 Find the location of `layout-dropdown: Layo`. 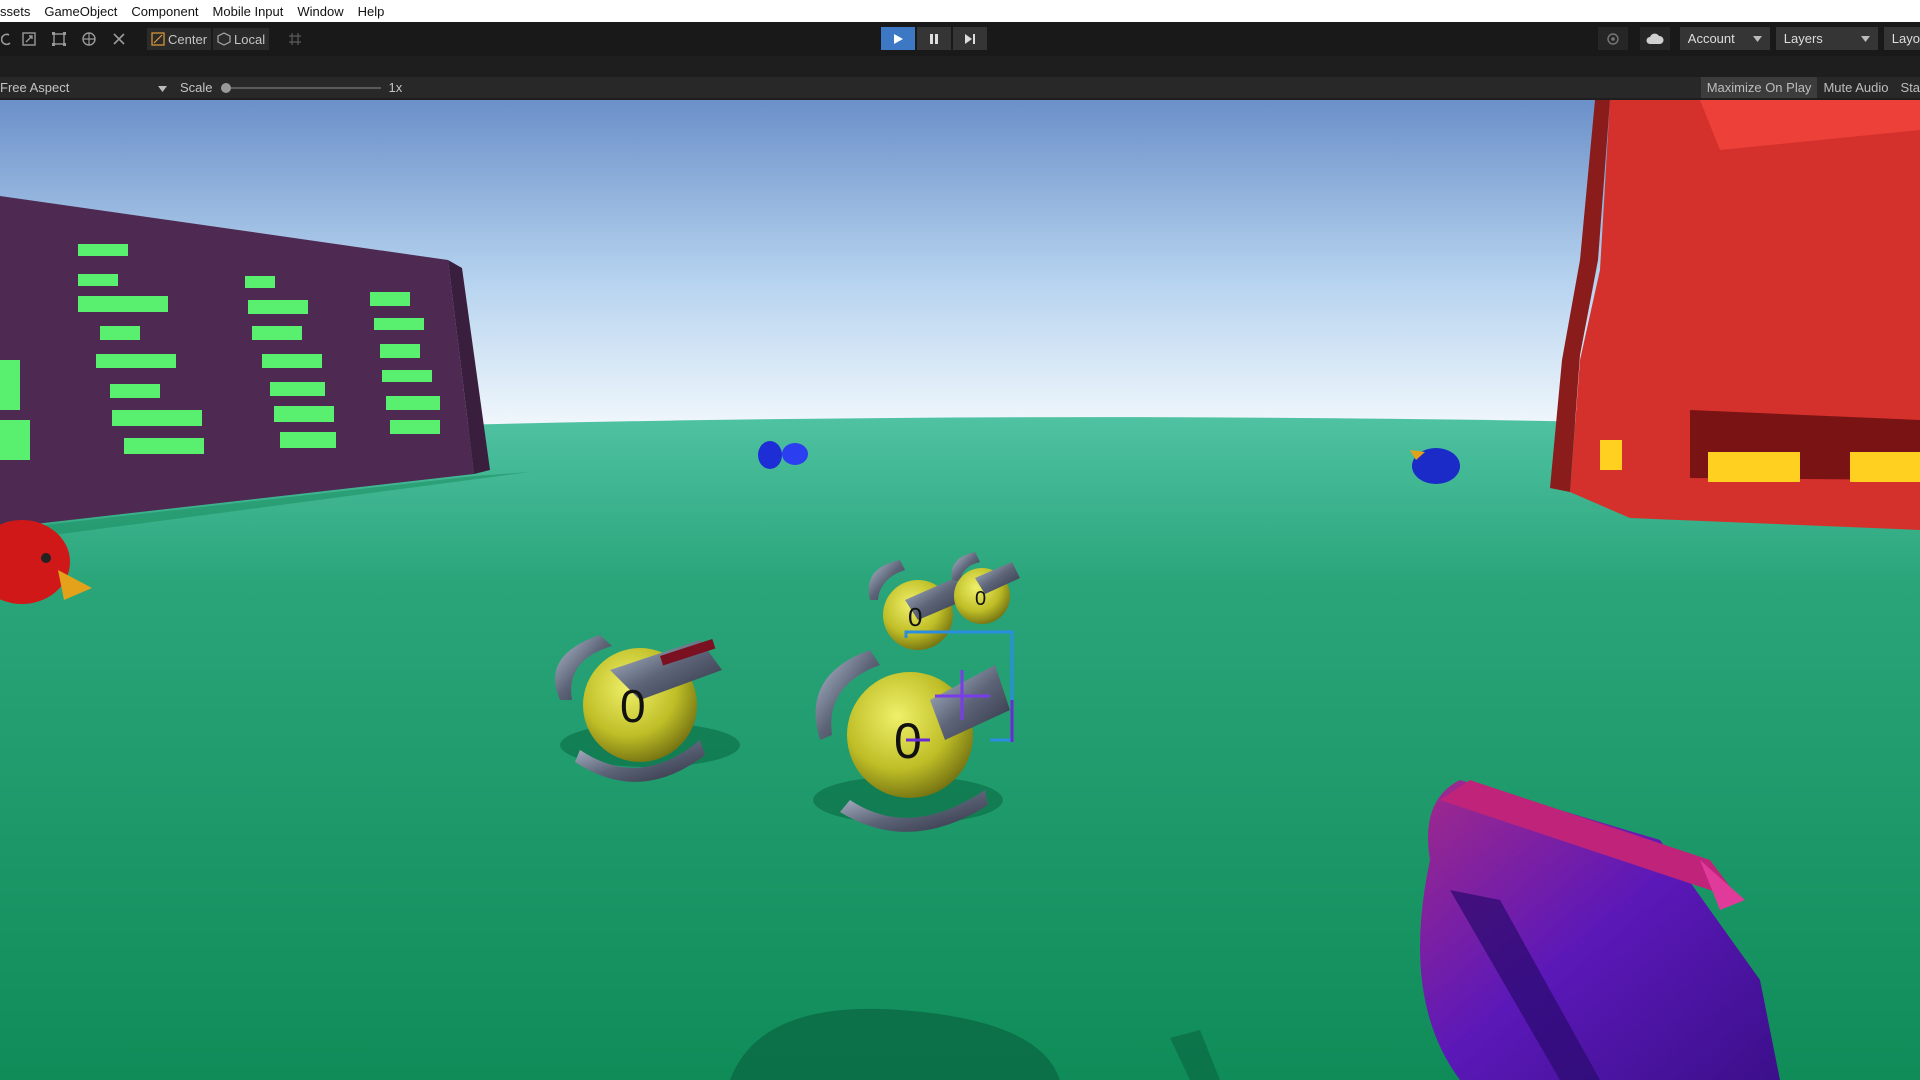

layout-dropdown: Layo is located at coordinates (1901, 38).